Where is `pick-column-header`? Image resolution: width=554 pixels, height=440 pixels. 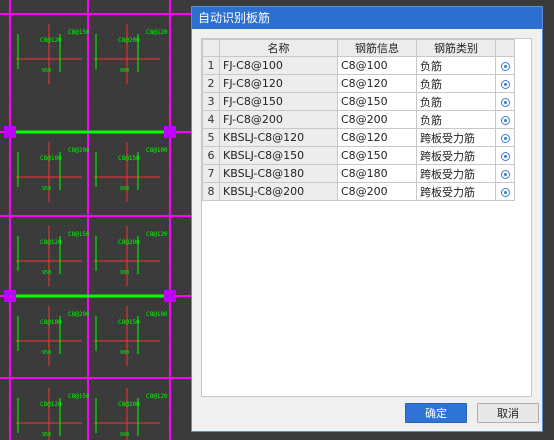
pick-column-header is located at coordinates (505, 48).